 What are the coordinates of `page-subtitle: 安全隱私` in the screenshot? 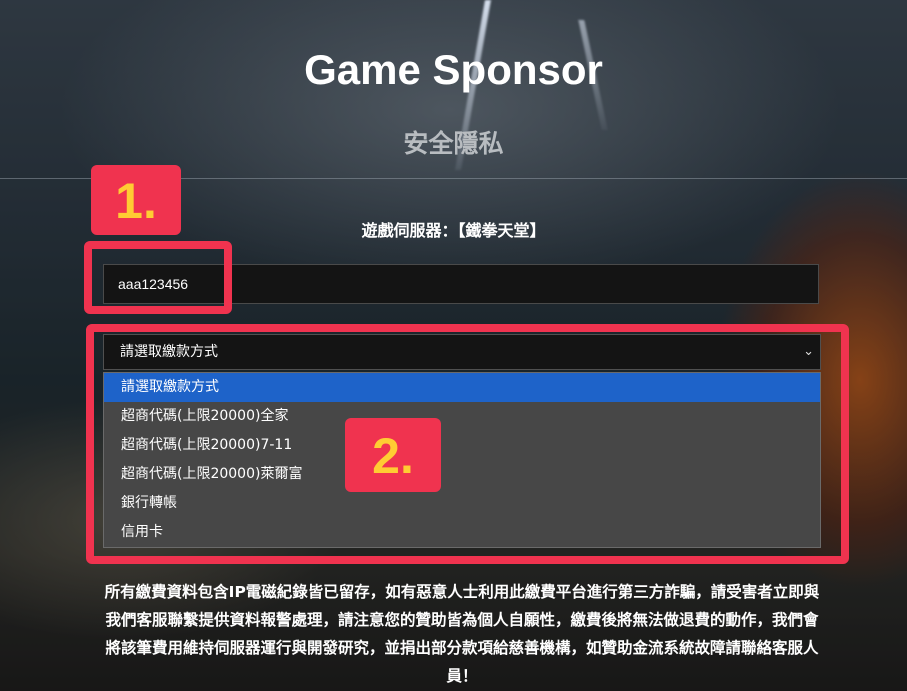 It's located at (453, 143).